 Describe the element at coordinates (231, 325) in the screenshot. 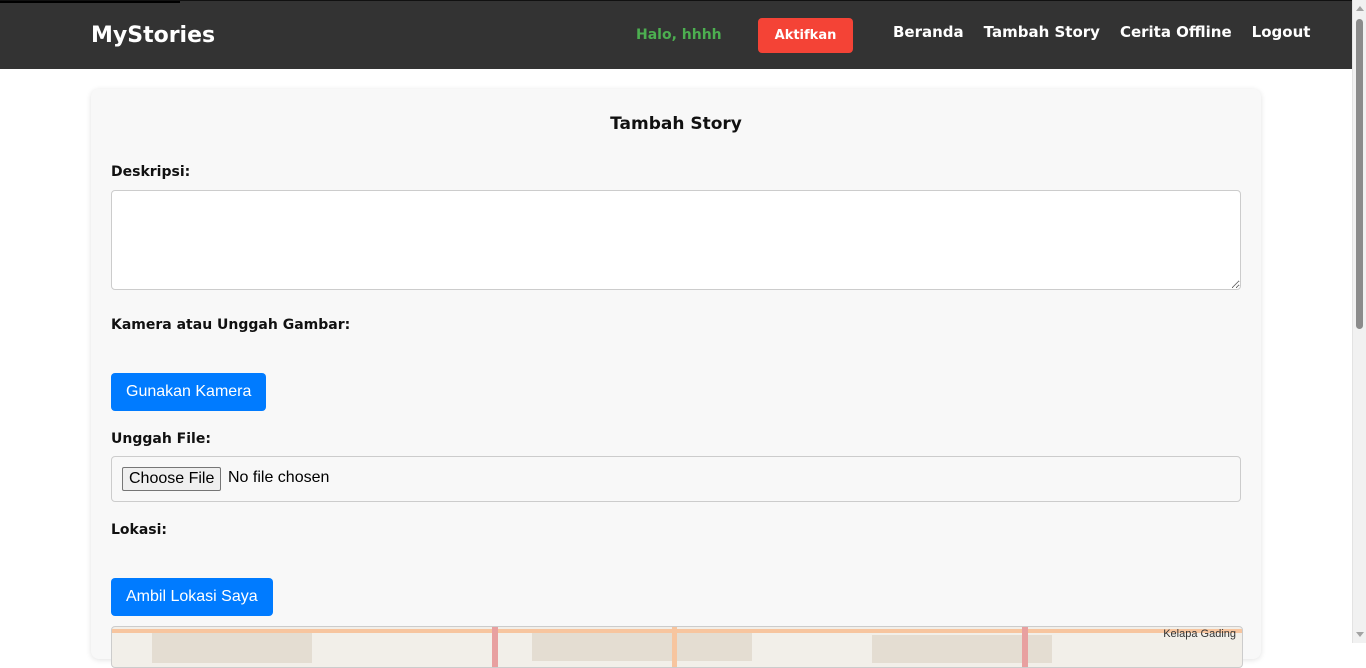

I see `camera-upload-label: Kamera atau Unggah Gambar:` at that location.